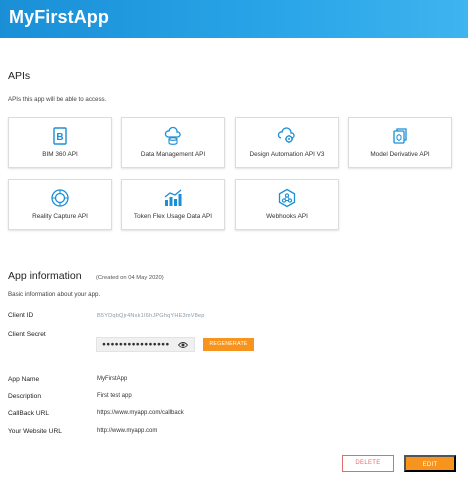 The width and height of the screenshot is (468, 478). I want to click on reality-capture-icon, so click(60, 198).